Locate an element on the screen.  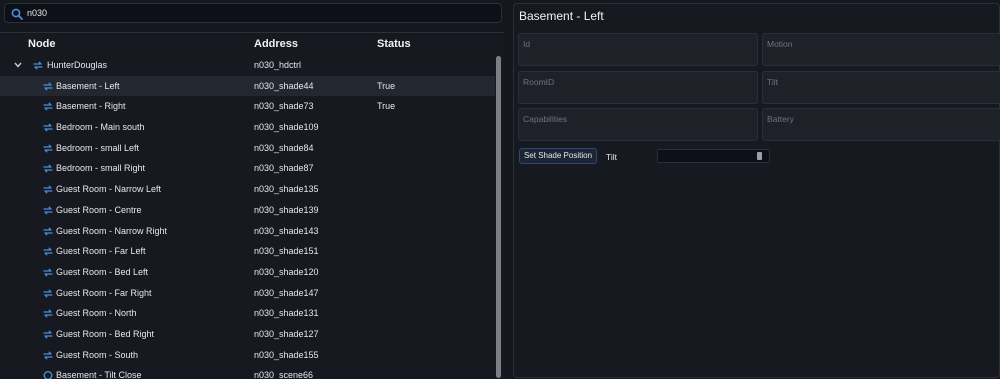
field-id-label: Id is located at coordinates (527, 44).